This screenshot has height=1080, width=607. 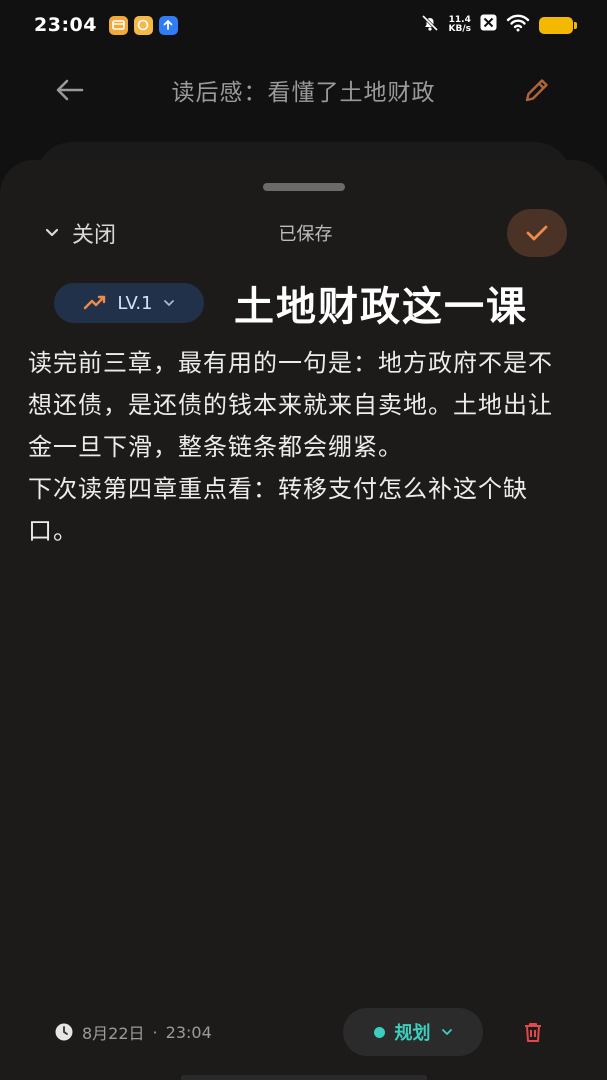 What do you see at coordinates (537, 90) in the screenshot?
I see `pencil-icon` at bounding box center [537, 90].